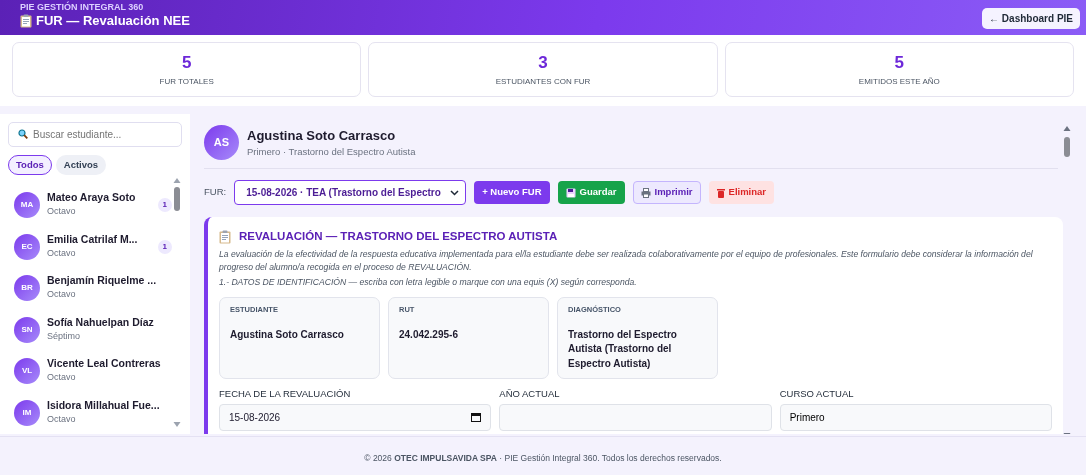 This screenshot has height=475, width=1086. Describe the element at coordinates (64, 336) in the screenshot. I see `student-course: Séptimo` at that location.